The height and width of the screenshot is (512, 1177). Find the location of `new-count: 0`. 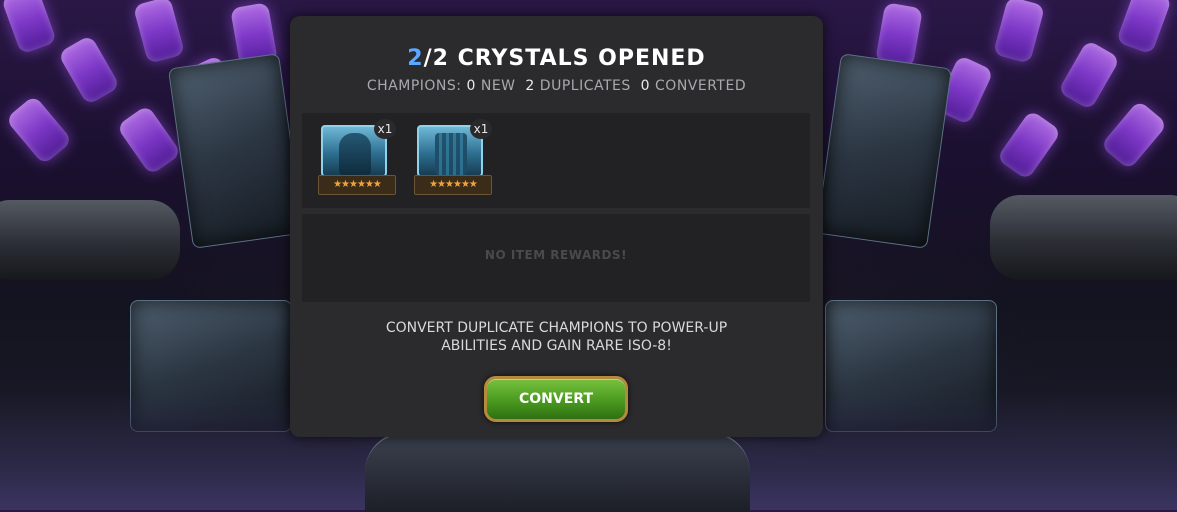

new-count: 0 is located at coordinates (471, 86).